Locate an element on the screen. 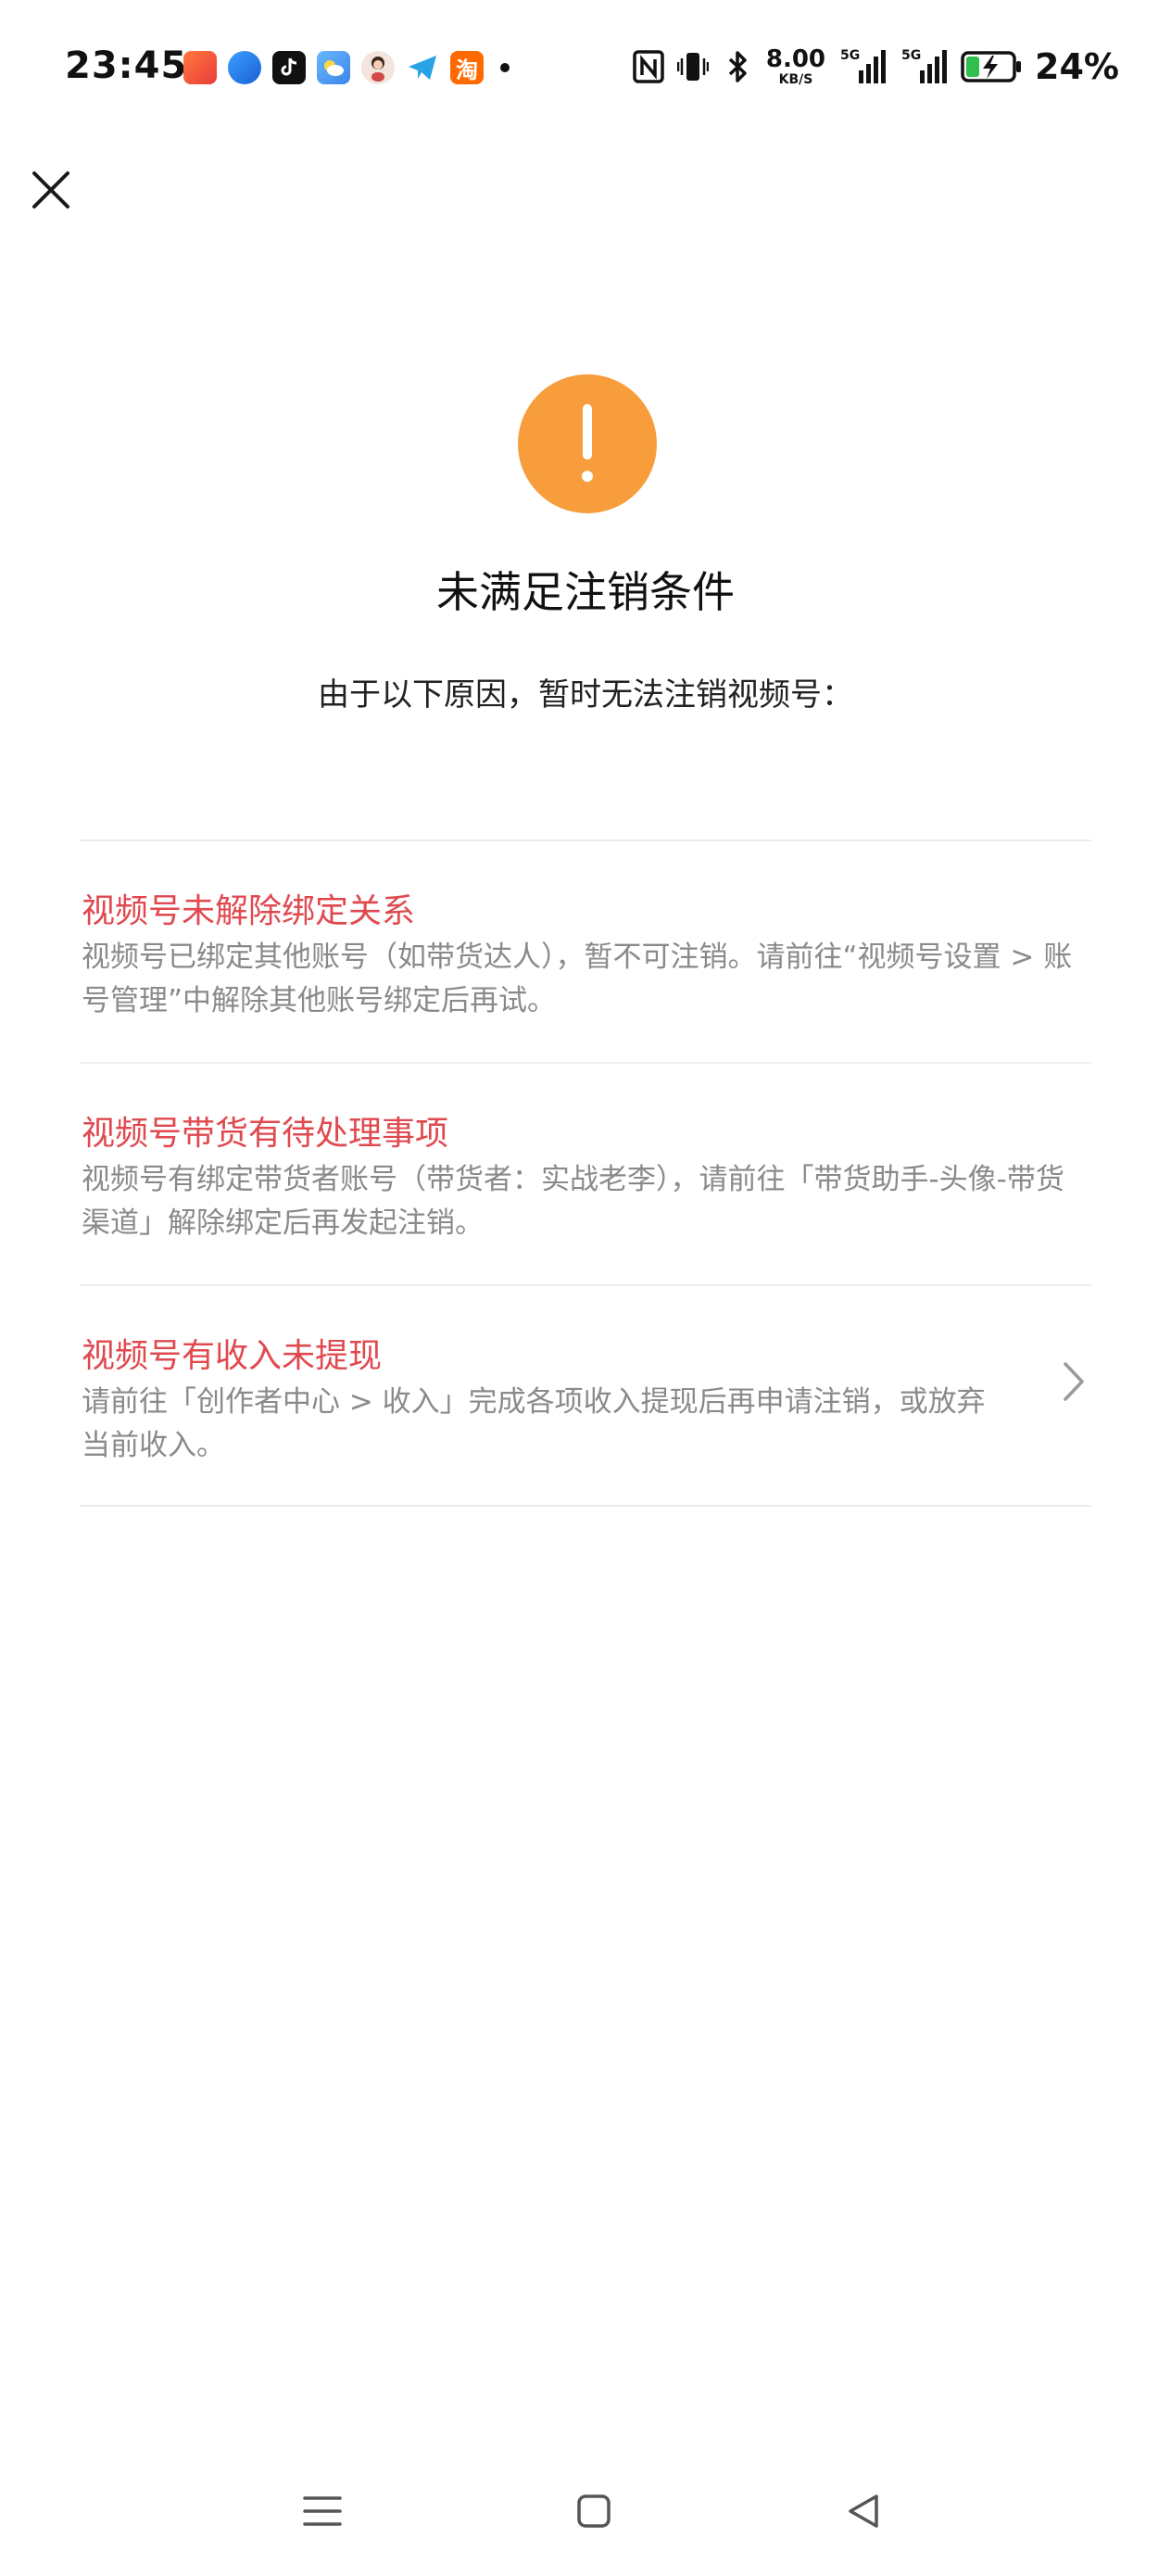  home-button is located at coordinates (594, 2511).